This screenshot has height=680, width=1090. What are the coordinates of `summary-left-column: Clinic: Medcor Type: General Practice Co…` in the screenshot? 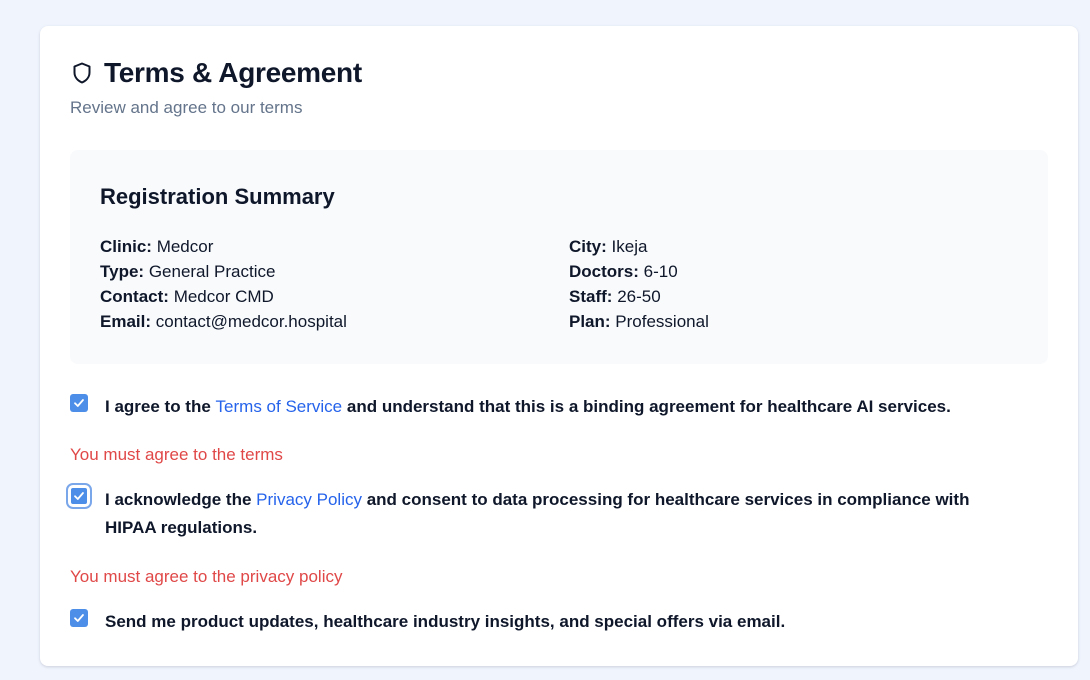 It's located at (334, 284).